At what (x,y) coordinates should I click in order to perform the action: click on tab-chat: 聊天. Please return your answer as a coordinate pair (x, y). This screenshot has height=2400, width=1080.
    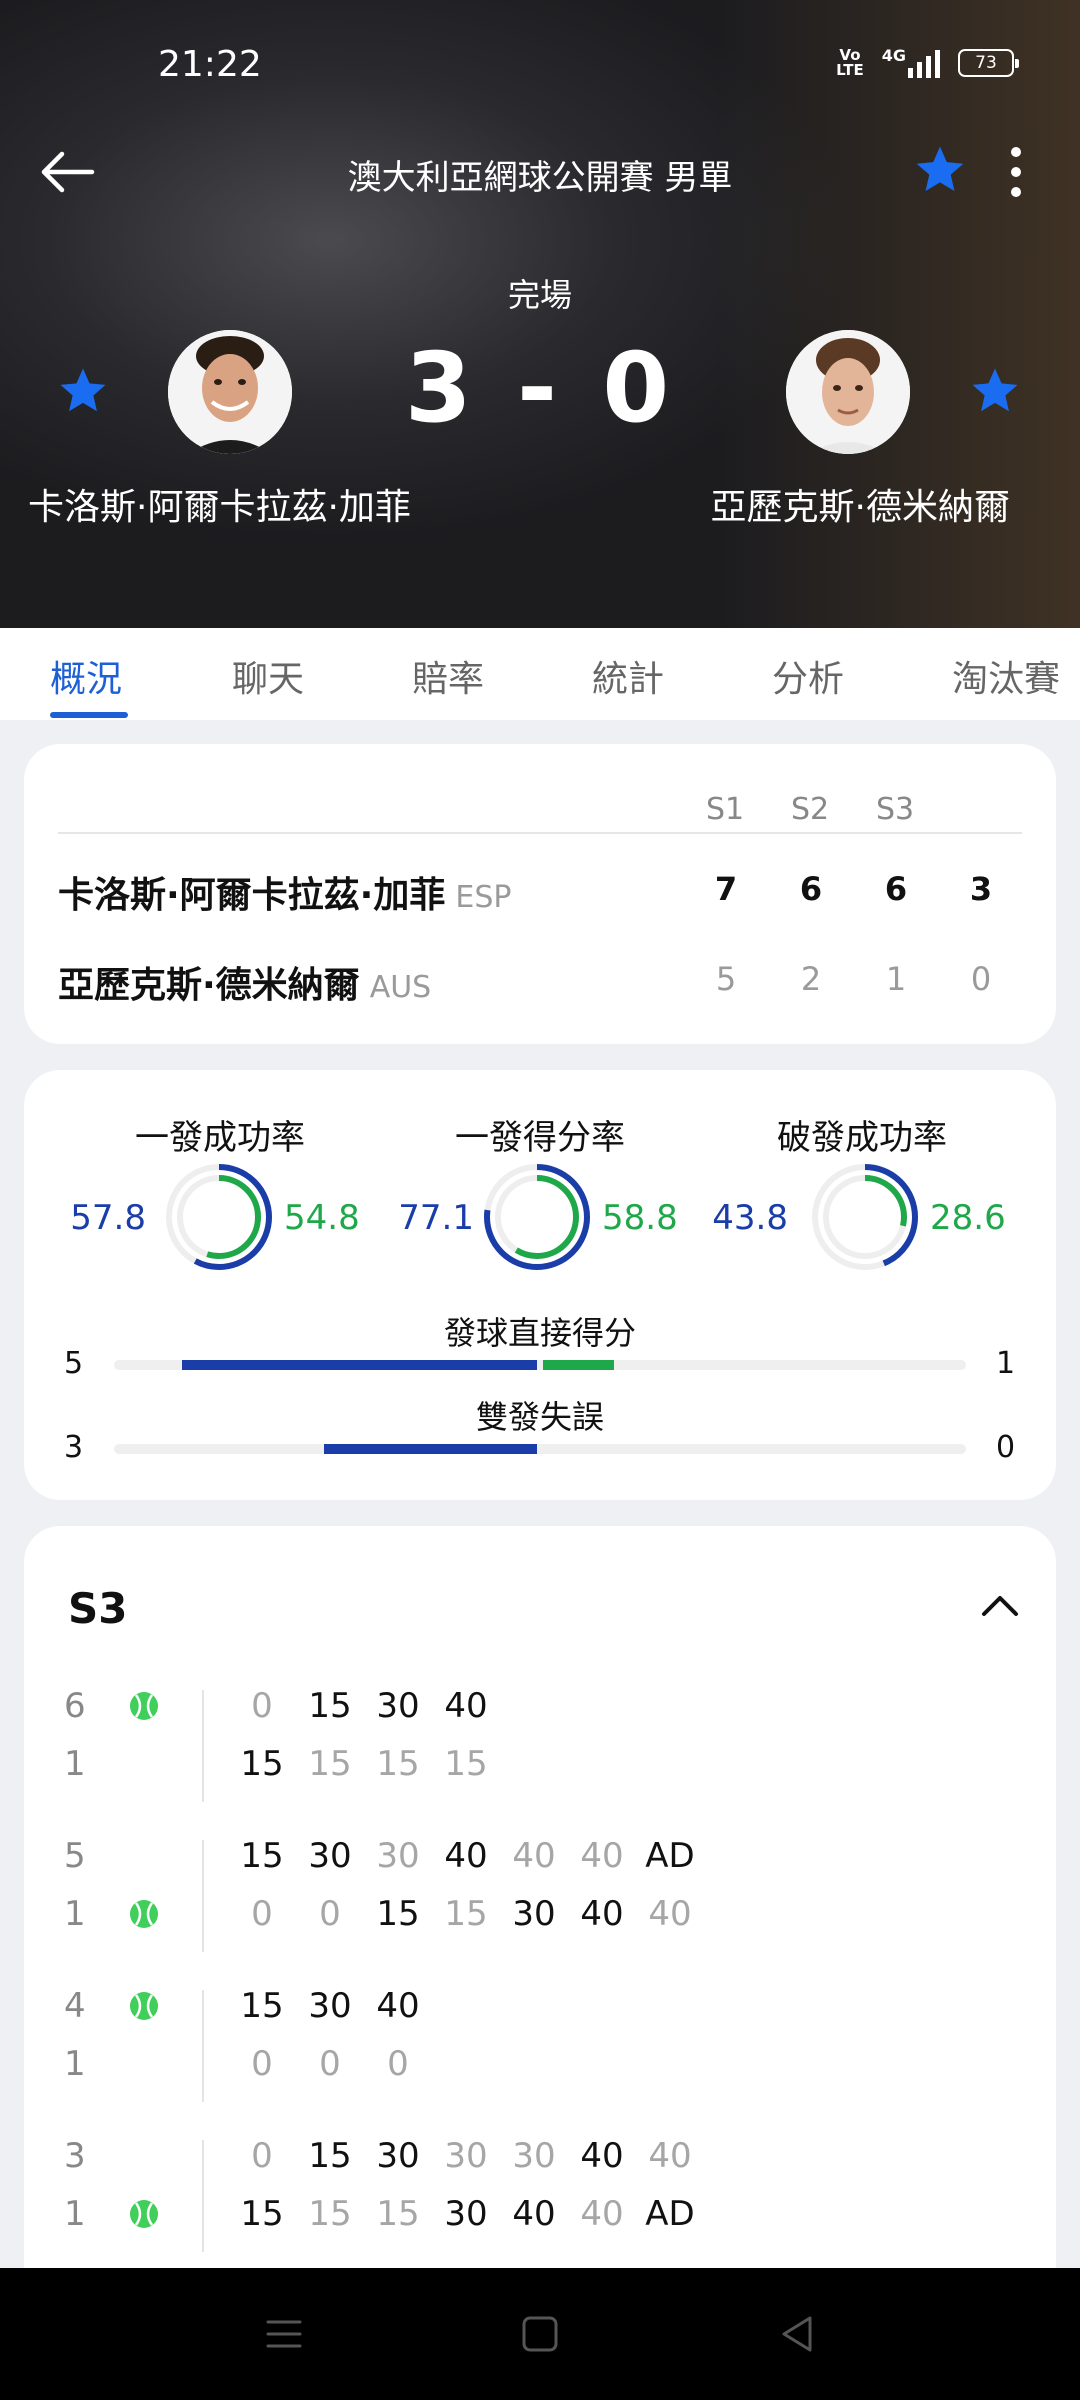
    Looking at the image, I should click on (268, 676).